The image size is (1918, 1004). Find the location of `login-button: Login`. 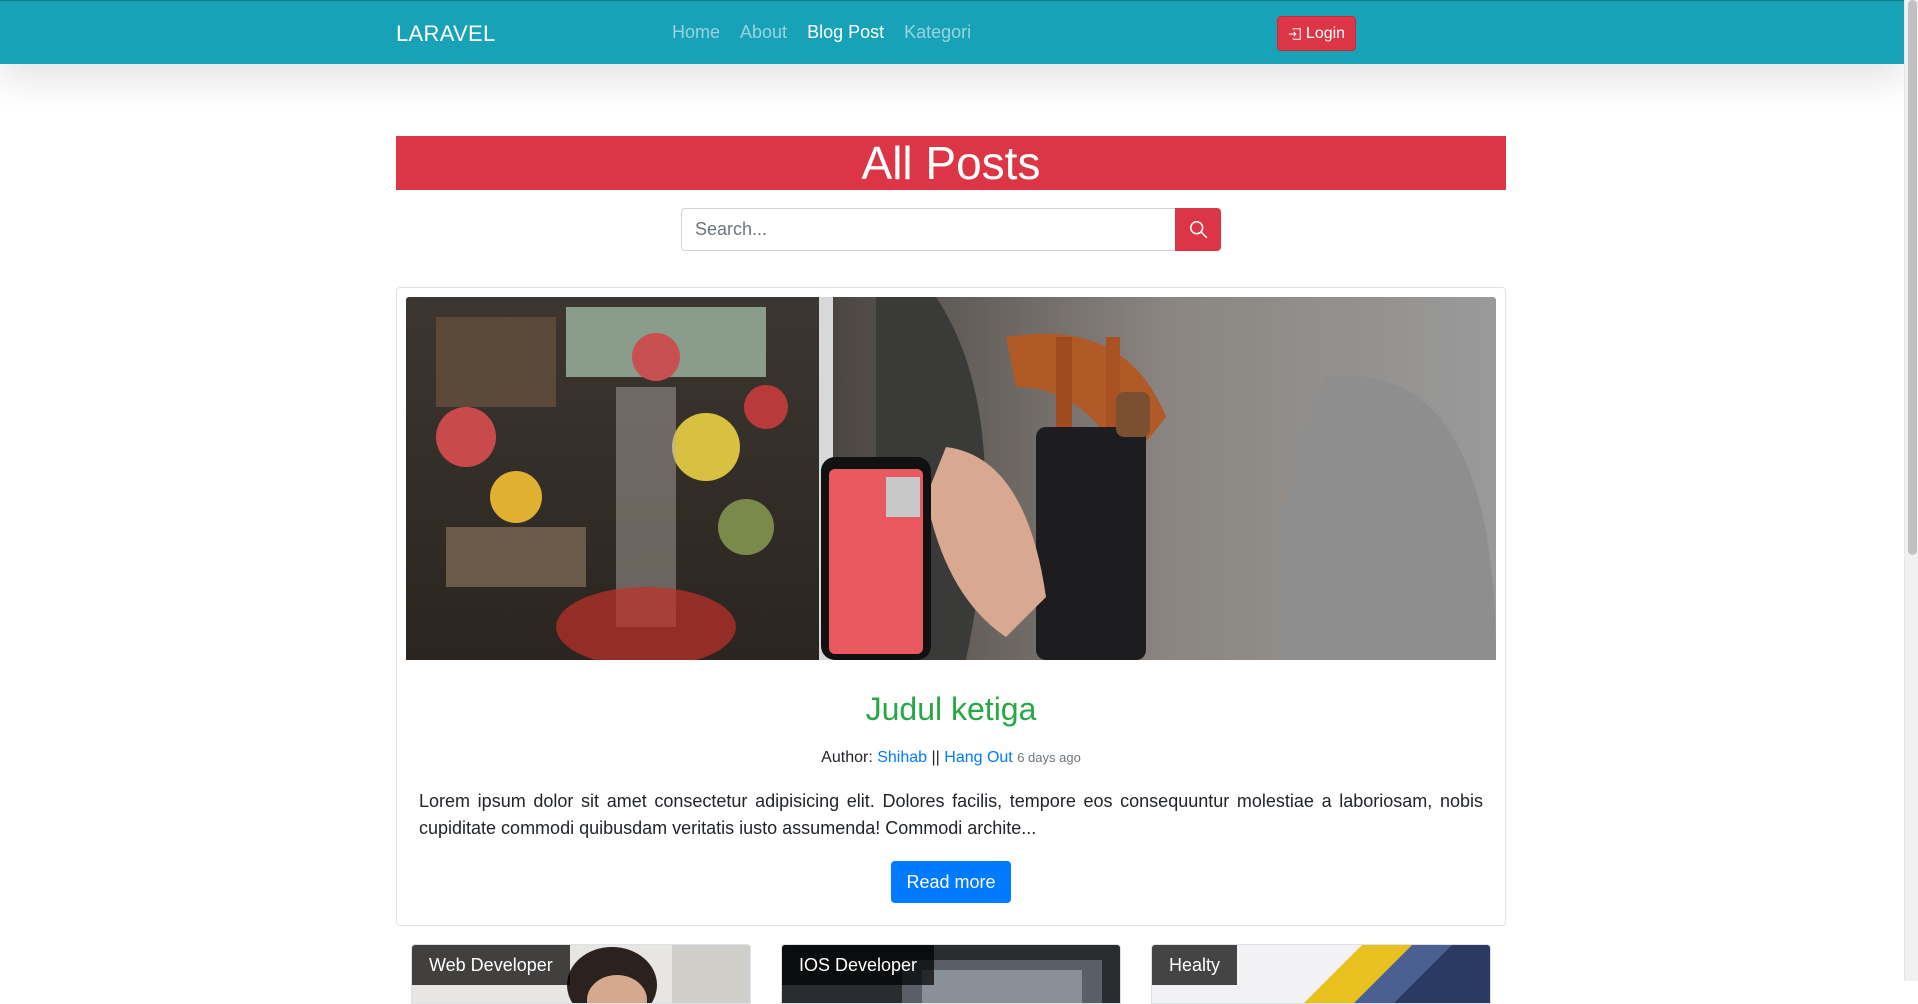

login-button: Login is located at coordinates (1316, 33).